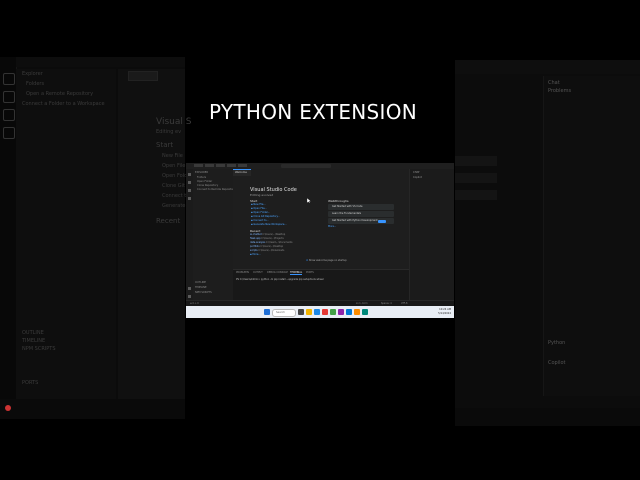  I want to click on windows-taskbar: Search 10:24 AM 5/14/2024, so click(320, 312).